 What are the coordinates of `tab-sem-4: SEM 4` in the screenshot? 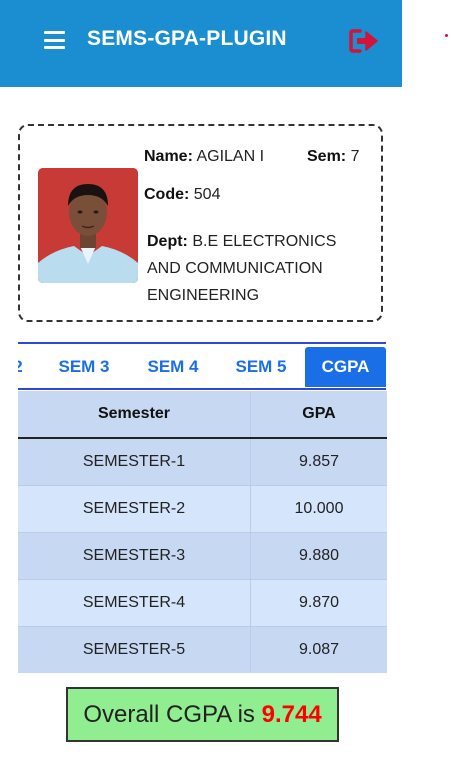 It's located at (173, 367).